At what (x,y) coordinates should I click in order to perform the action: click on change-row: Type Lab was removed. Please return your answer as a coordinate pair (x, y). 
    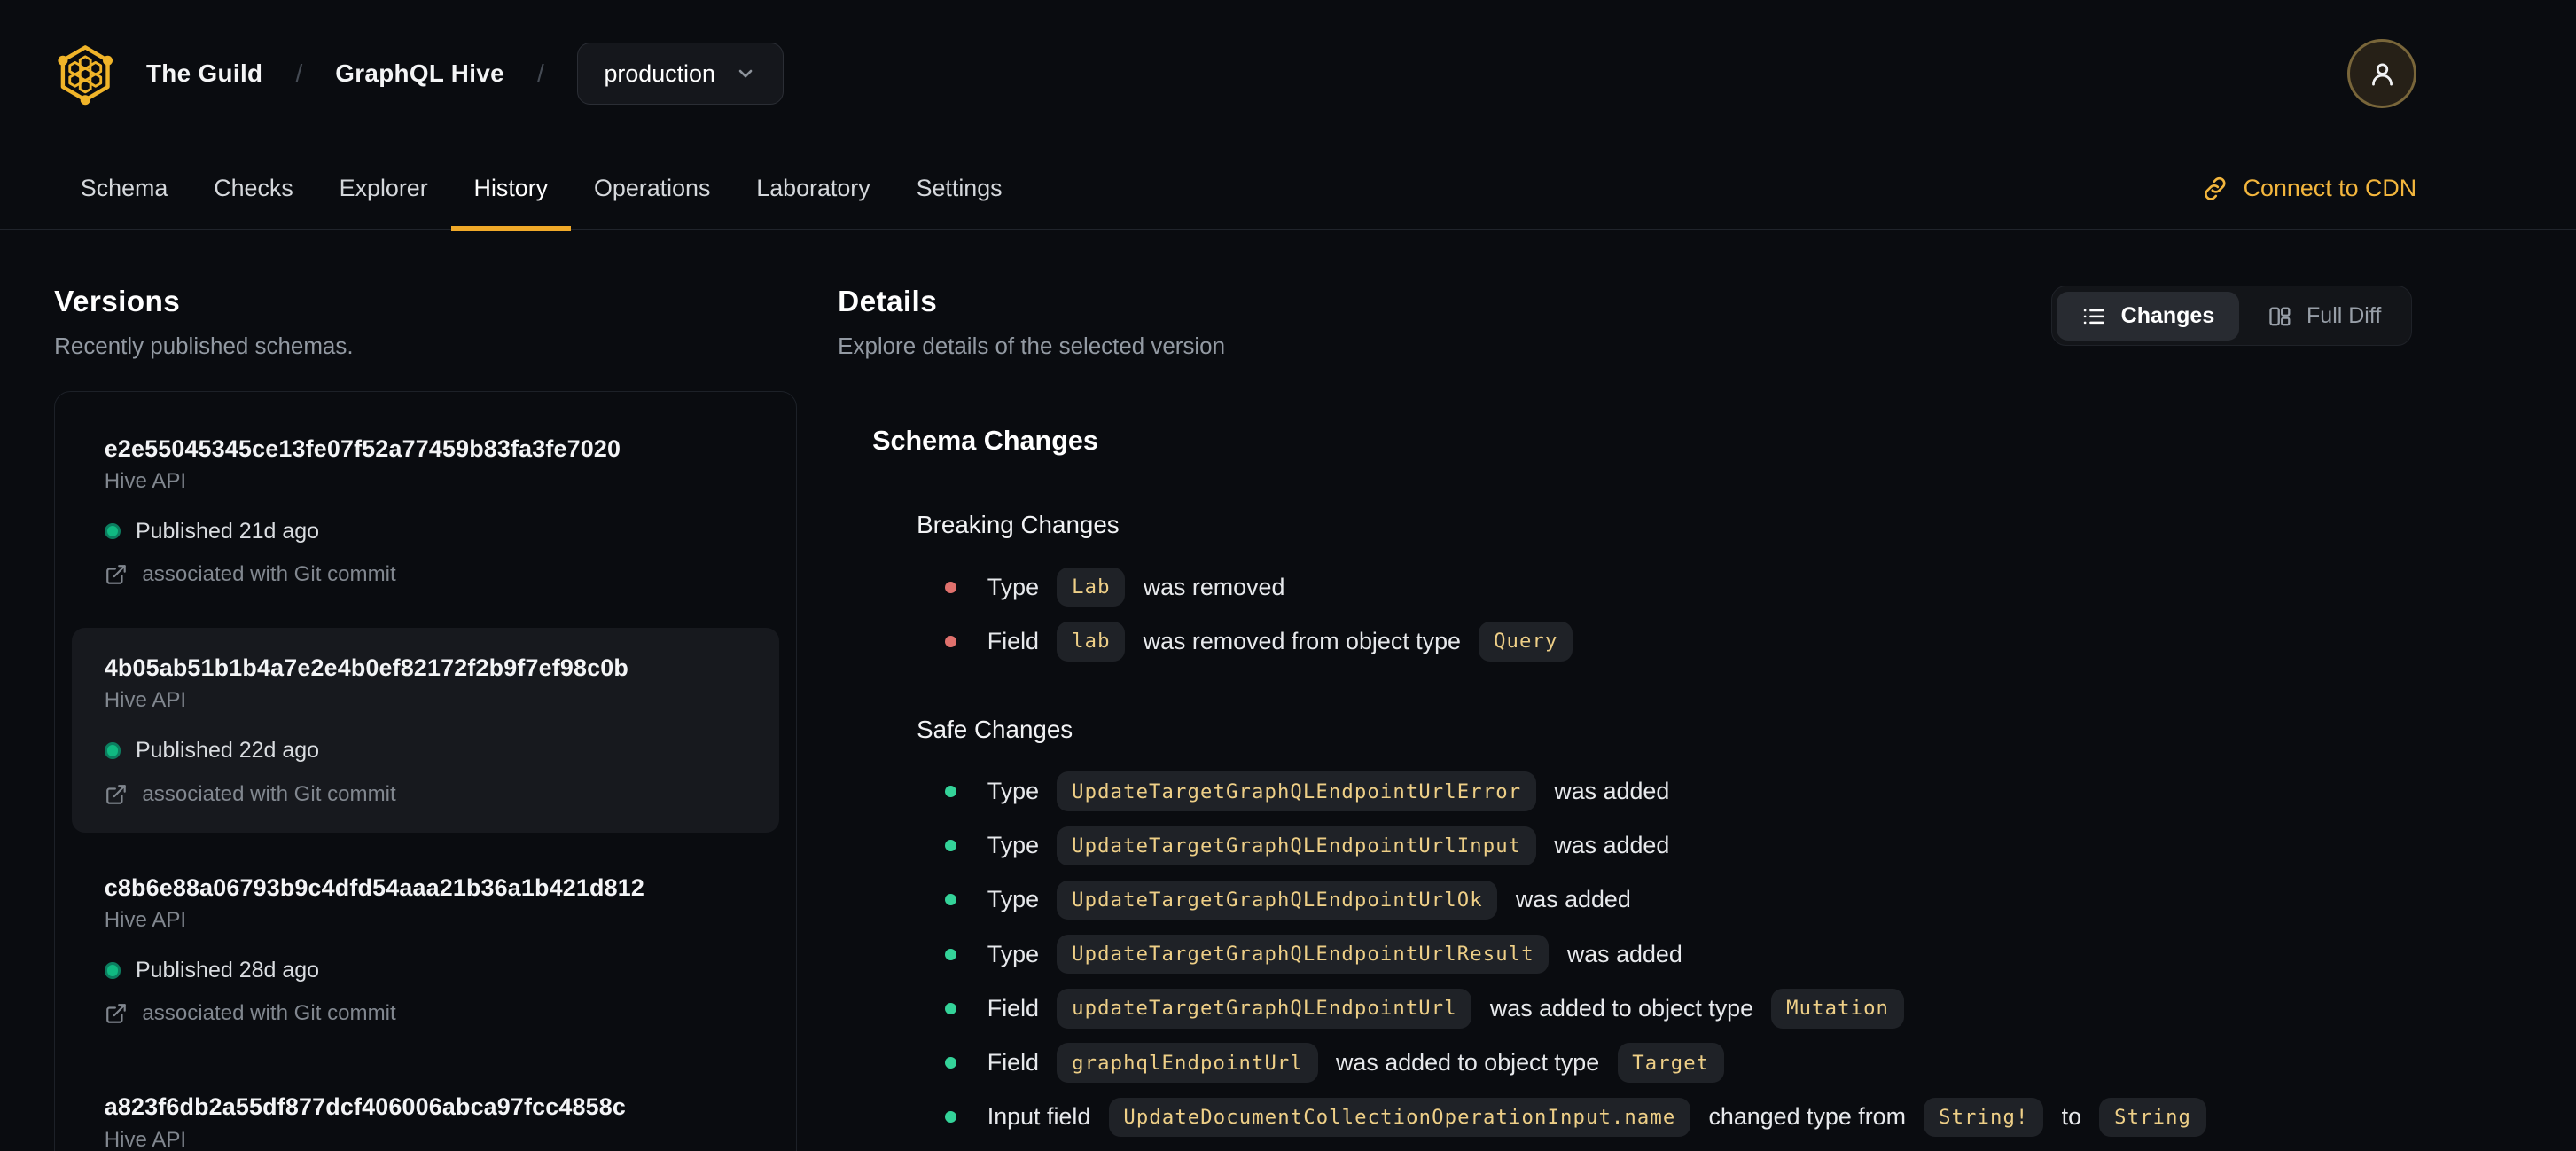
    Looking at the image, I should click on (1678, 587).